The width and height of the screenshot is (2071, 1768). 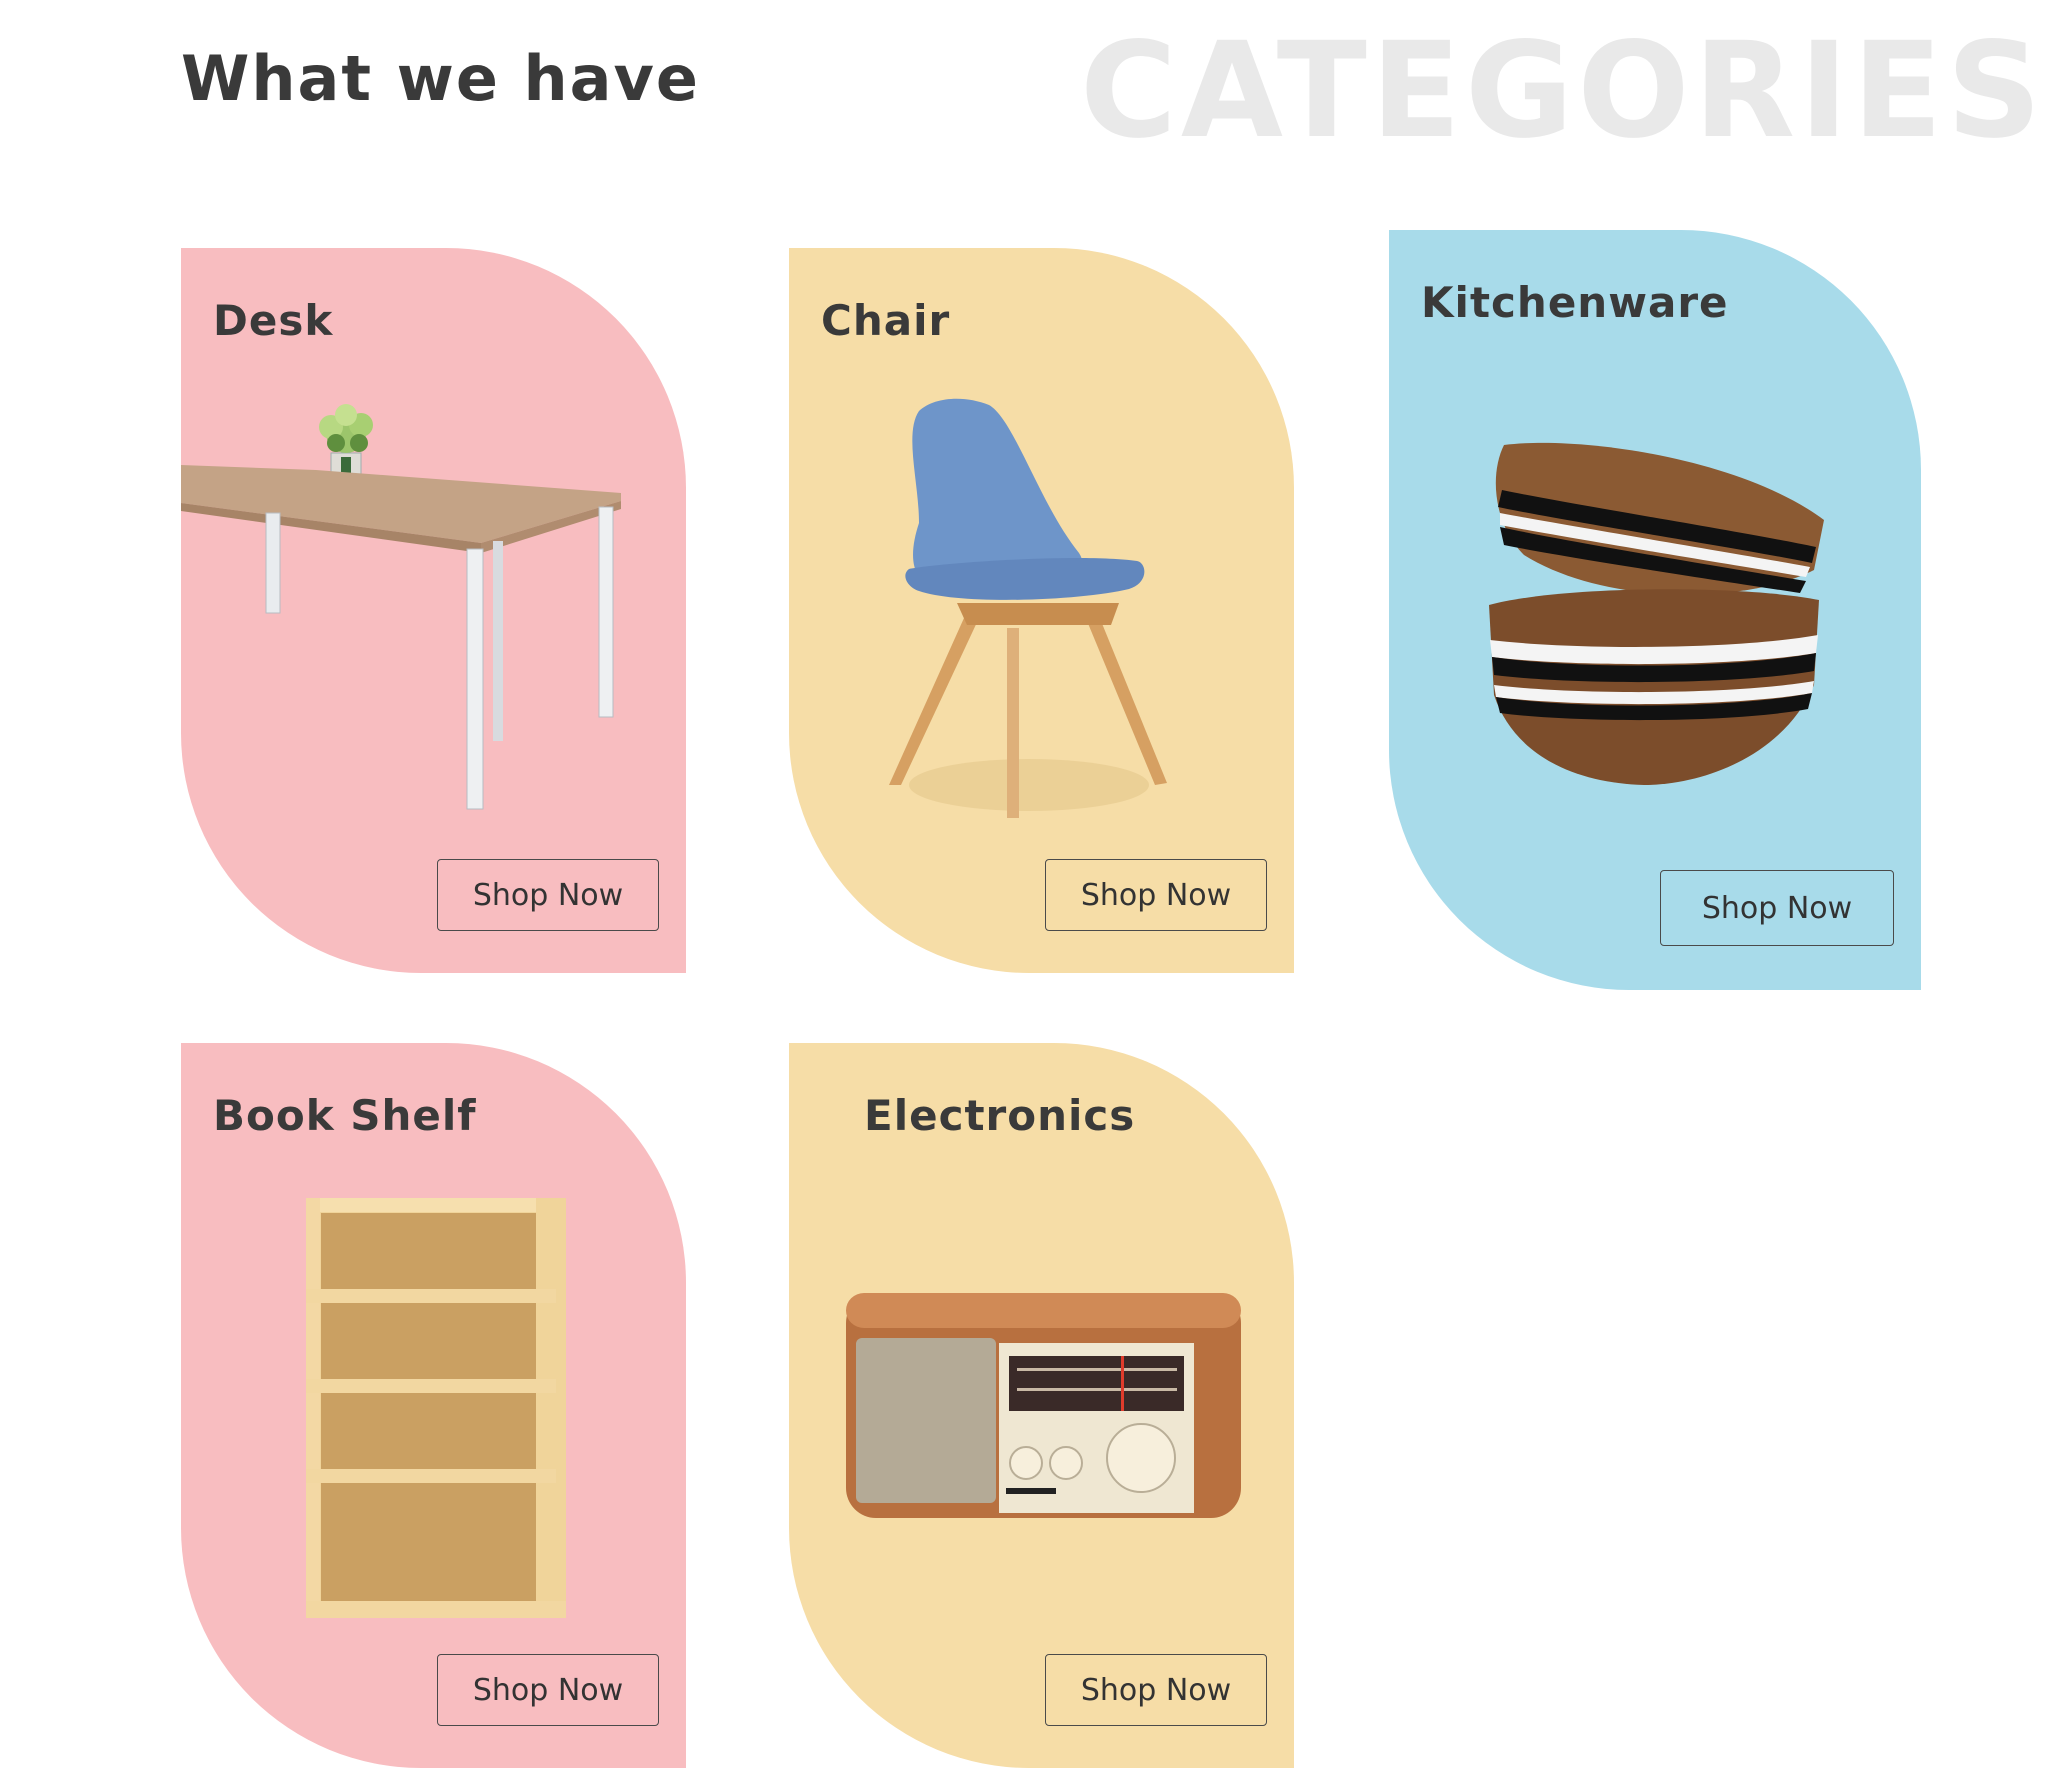 I want to click on category-title: Desk, so click(x=273, y=320).